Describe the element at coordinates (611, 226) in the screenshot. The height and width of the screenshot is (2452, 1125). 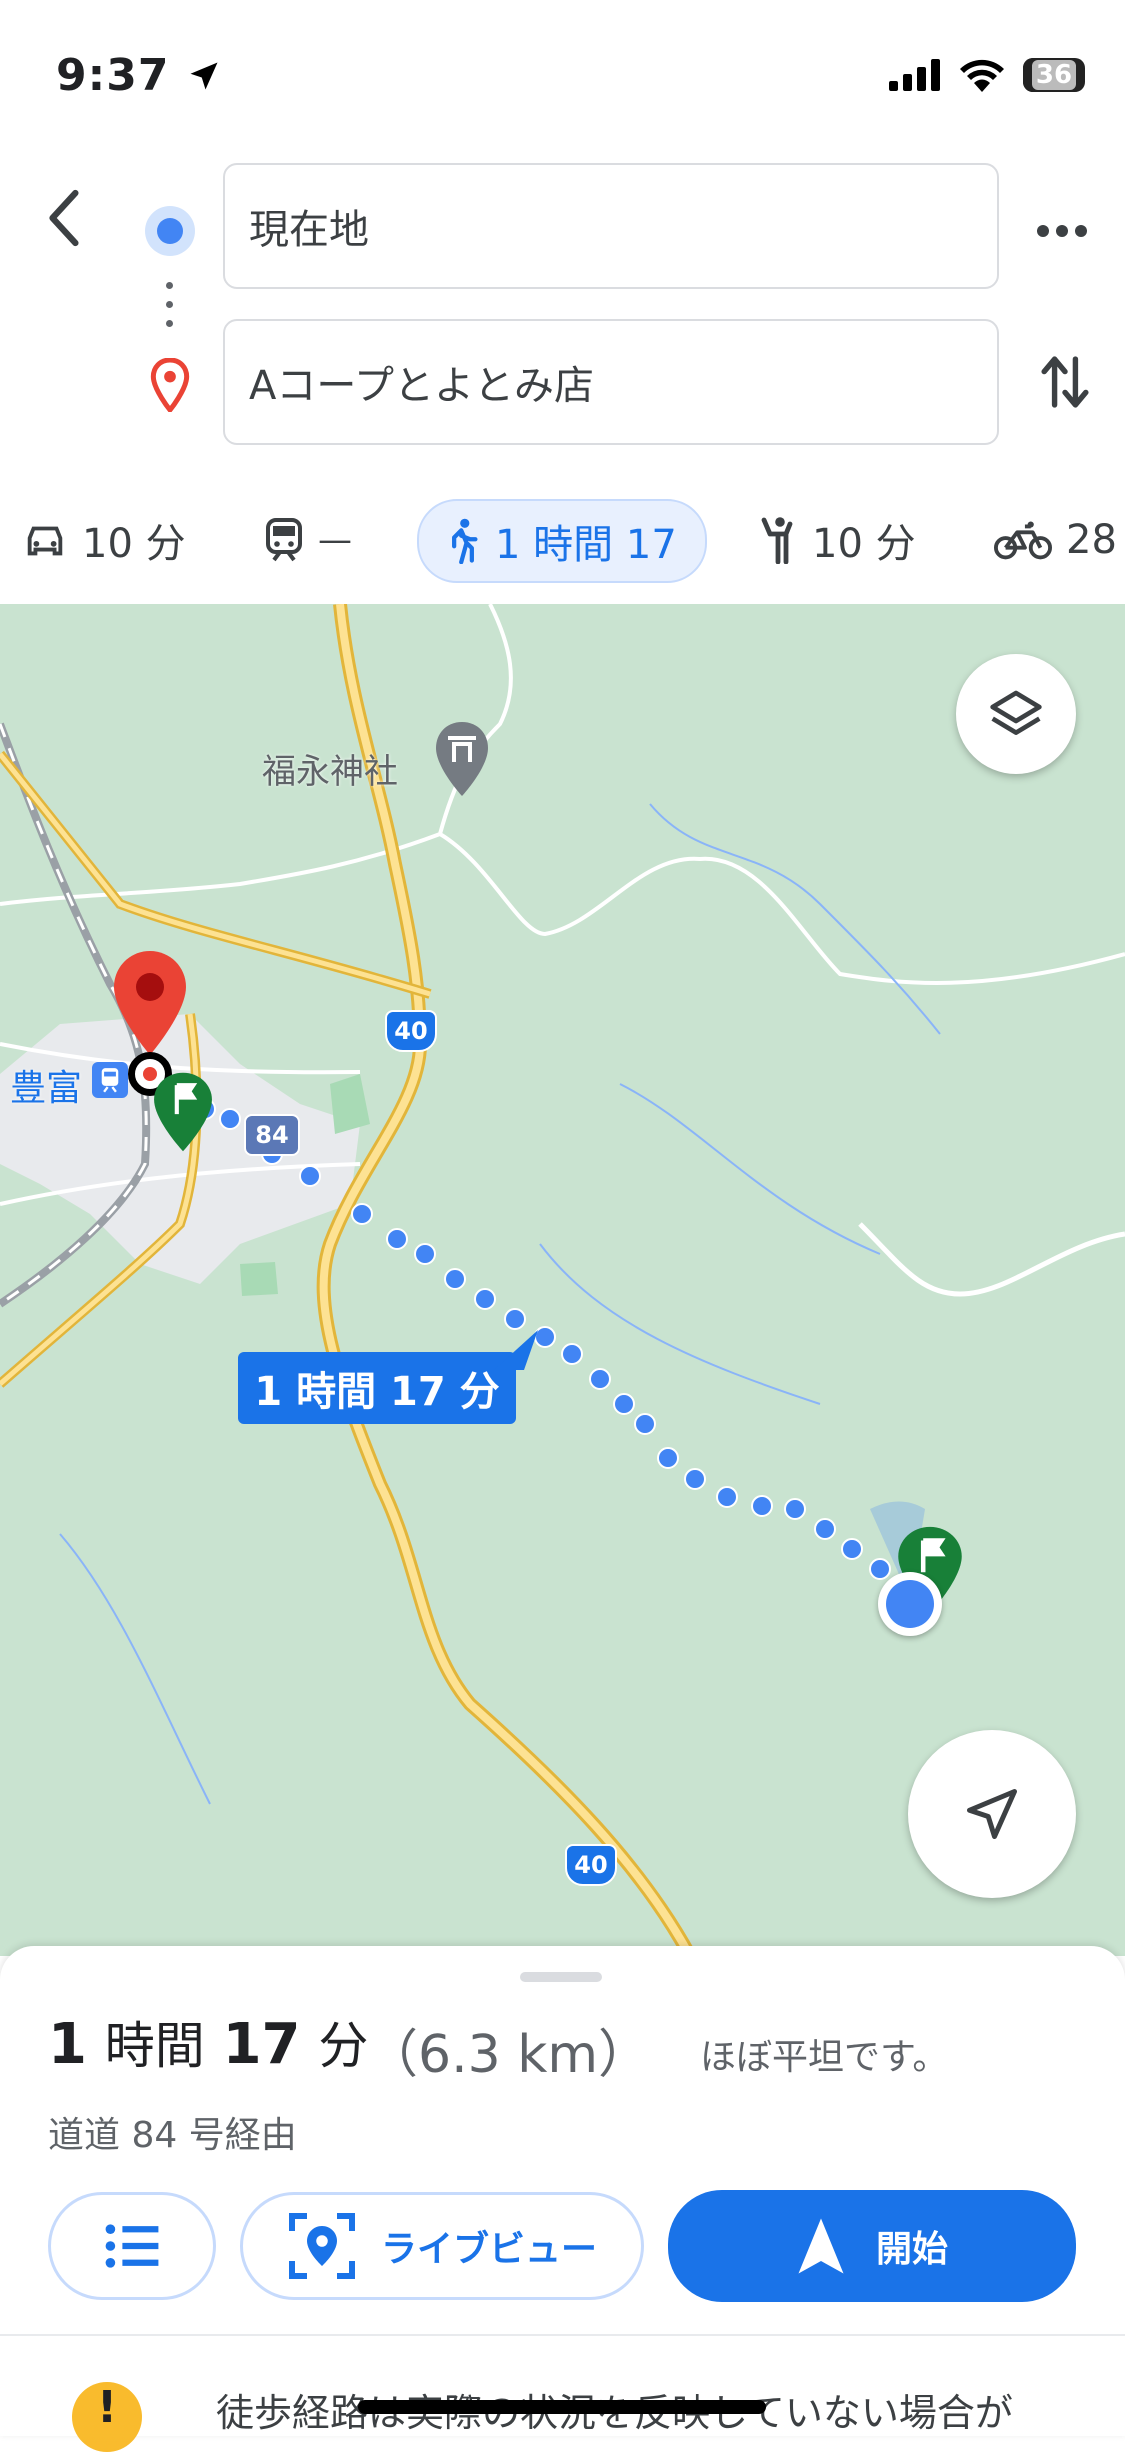
I see `origin-input: 現在地` at that location.